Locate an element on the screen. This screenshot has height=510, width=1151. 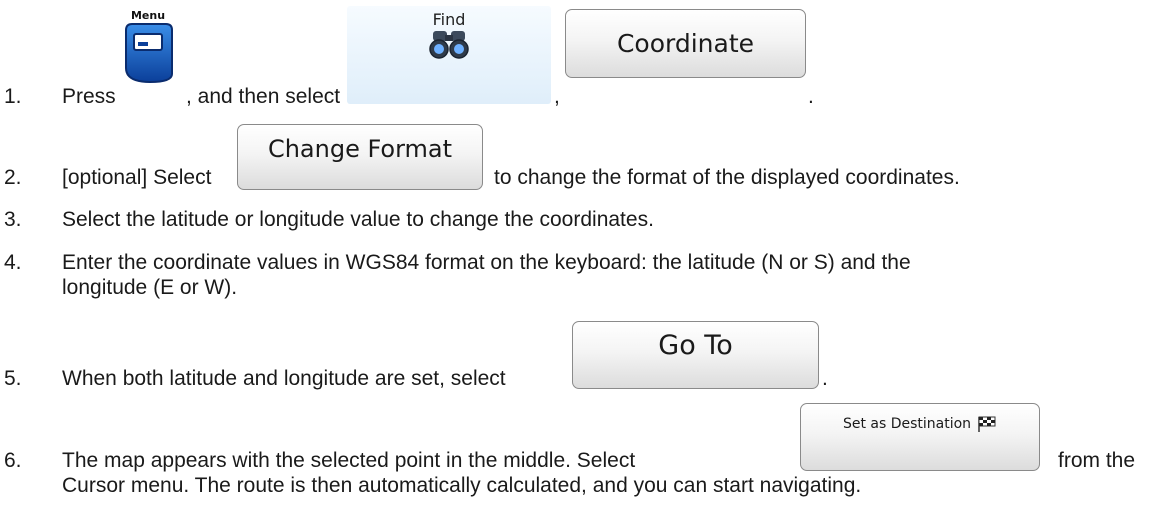
step-text: longitude (E or W). is located at coordinates (150, 287).